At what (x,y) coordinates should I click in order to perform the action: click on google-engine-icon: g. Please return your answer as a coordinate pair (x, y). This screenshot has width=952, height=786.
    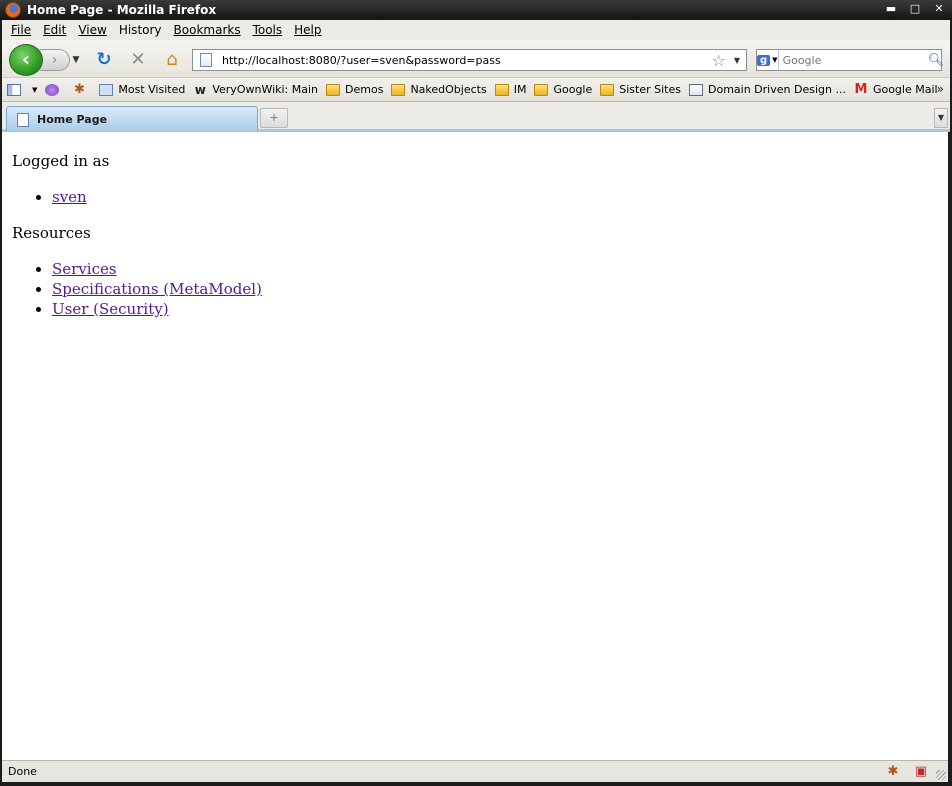
    Looking at the image, I should click on (764, 60).